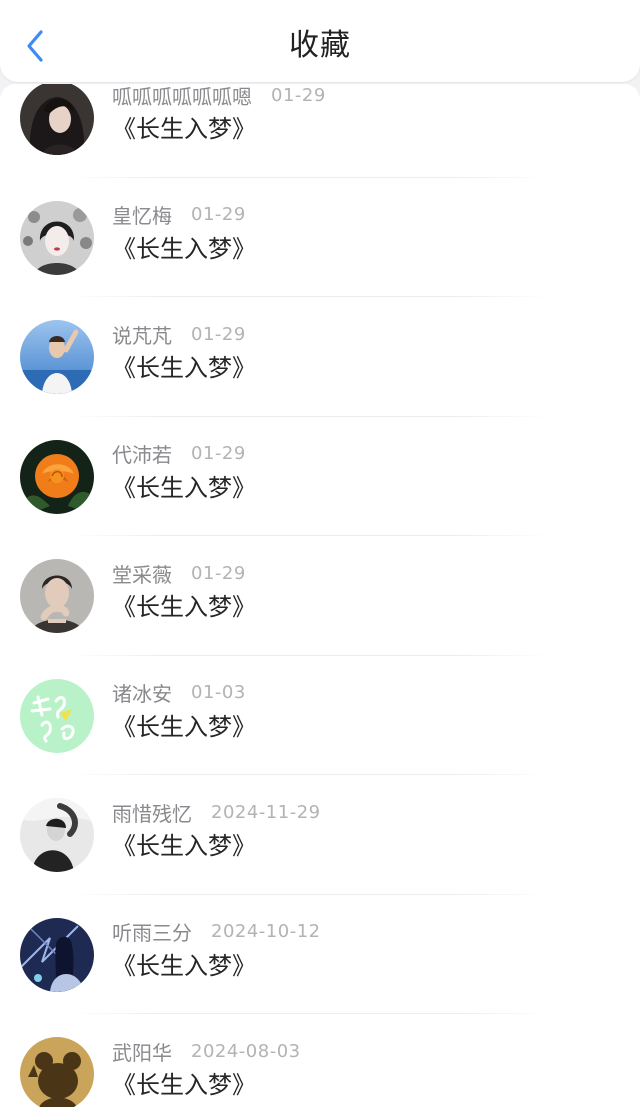 The image size is (640, 1107). I want to click on page-title: 收藏, so click(320, 45).